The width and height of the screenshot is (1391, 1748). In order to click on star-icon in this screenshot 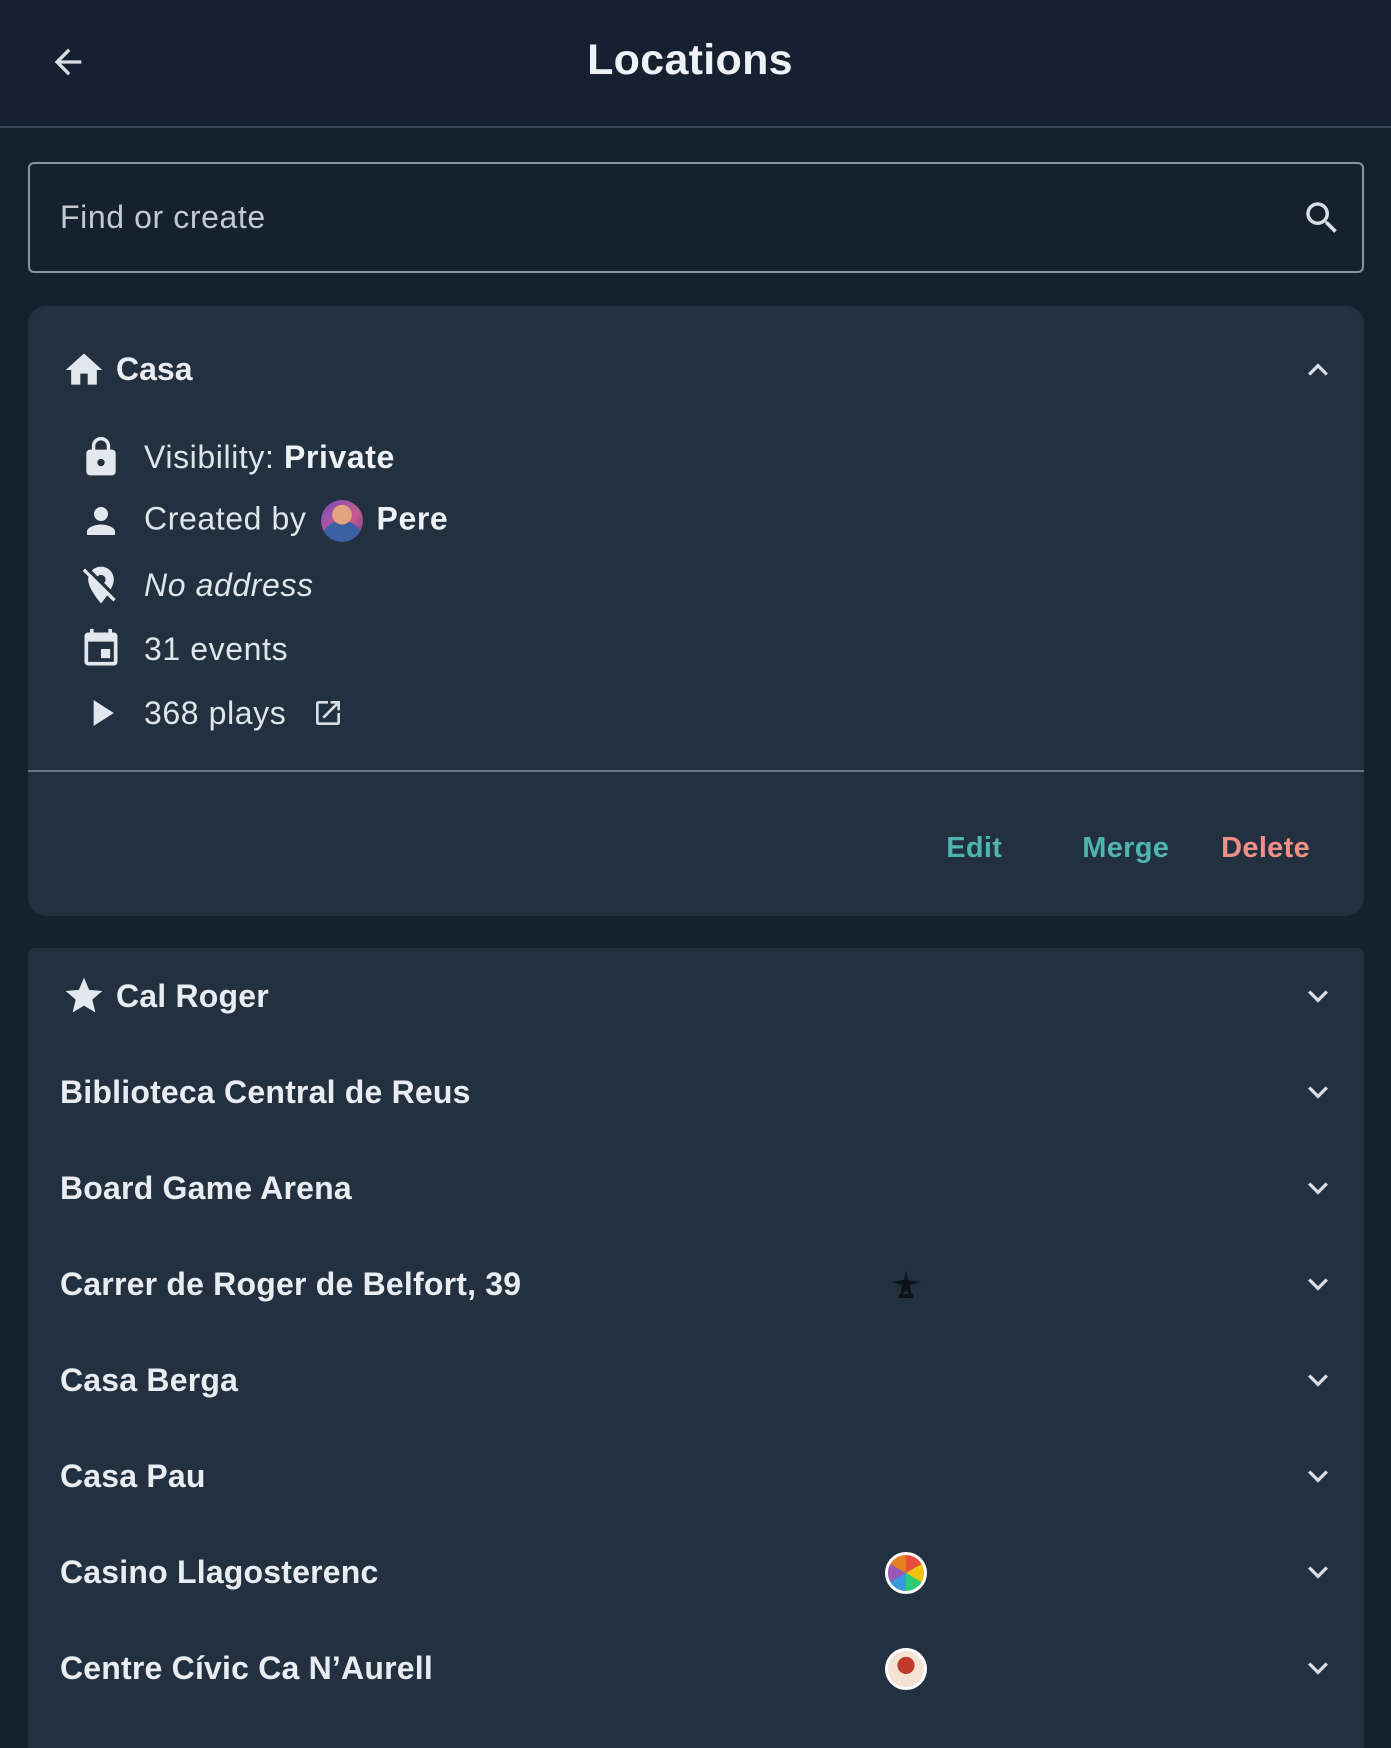, I will do `click(84, 995)`.